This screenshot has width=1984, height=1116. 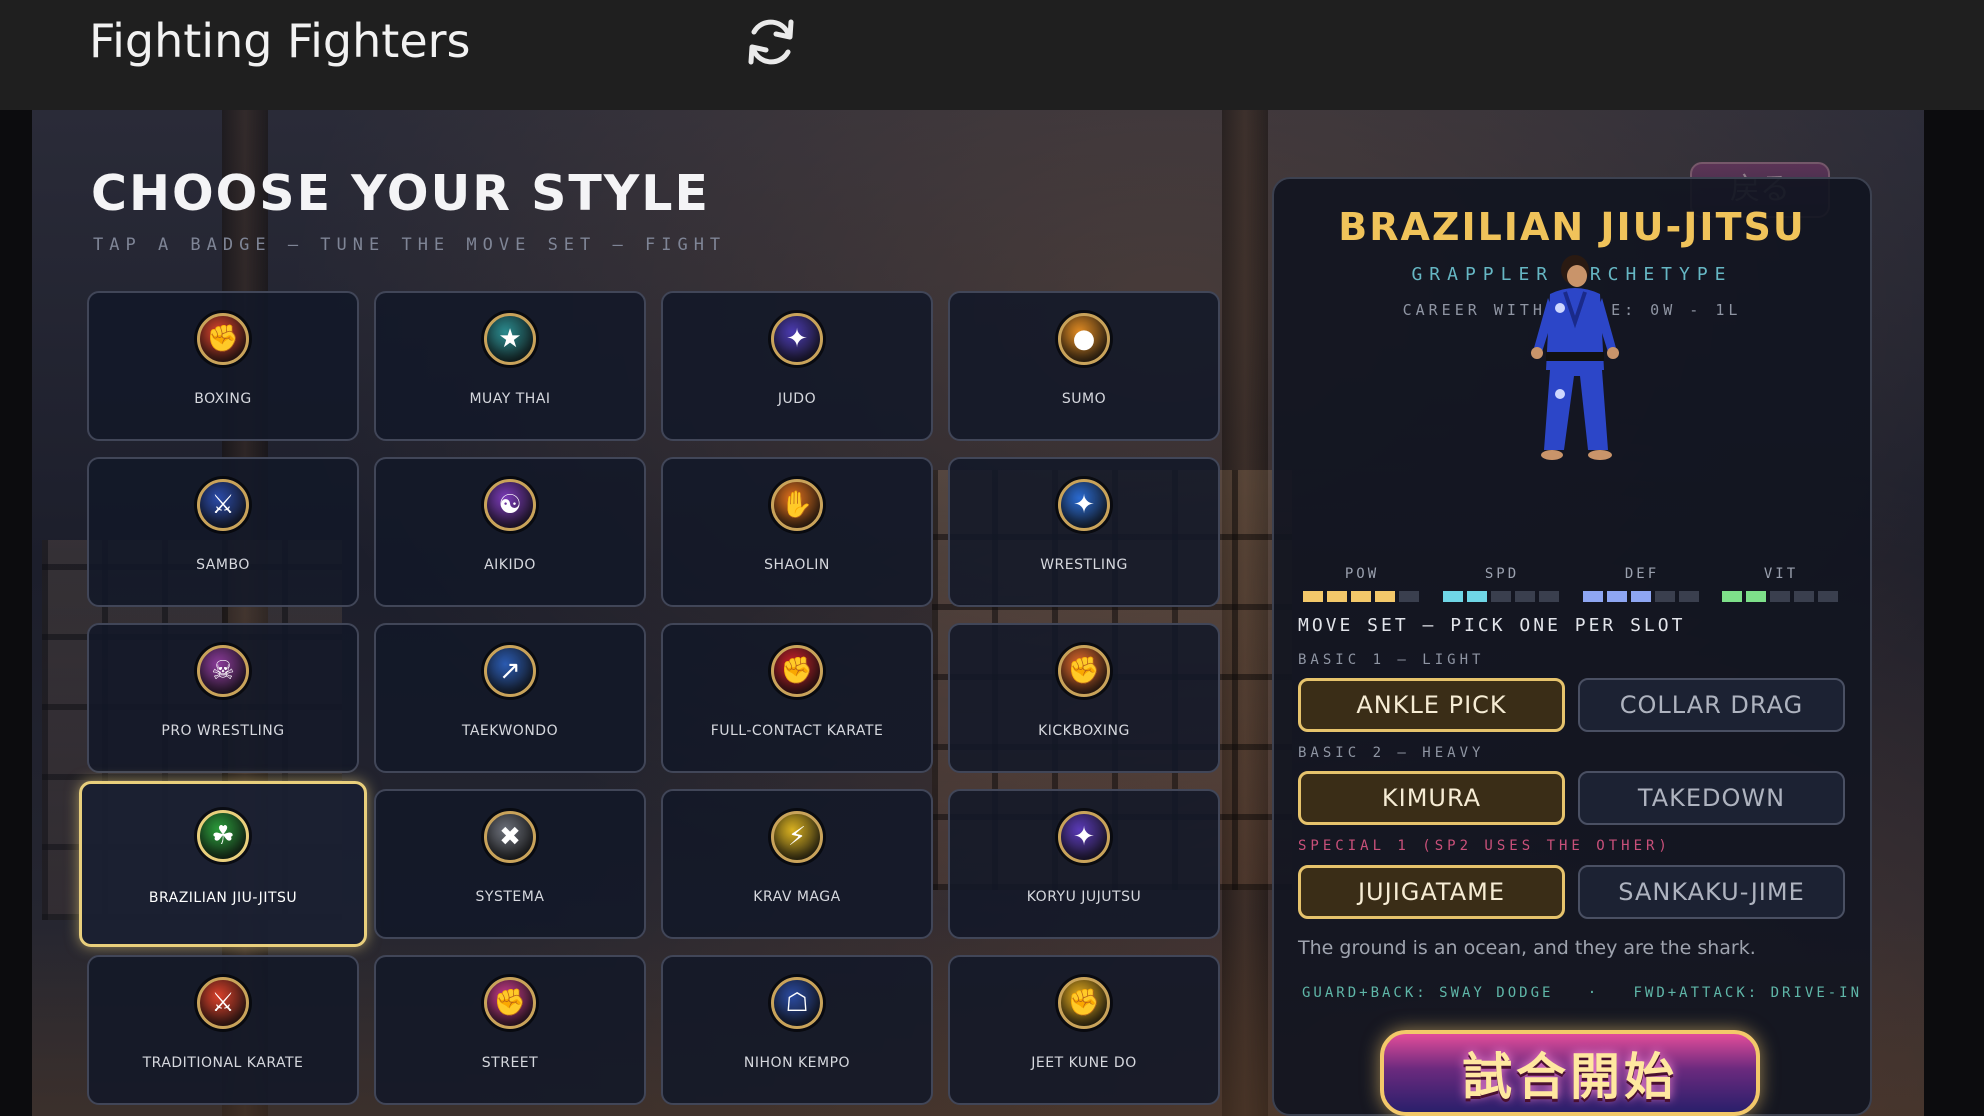 What do you see at coordinates (797, 1063) in the screenshot?
I see `style-card-label: NIHON KEMPO` at bounding box center [797, 1063].